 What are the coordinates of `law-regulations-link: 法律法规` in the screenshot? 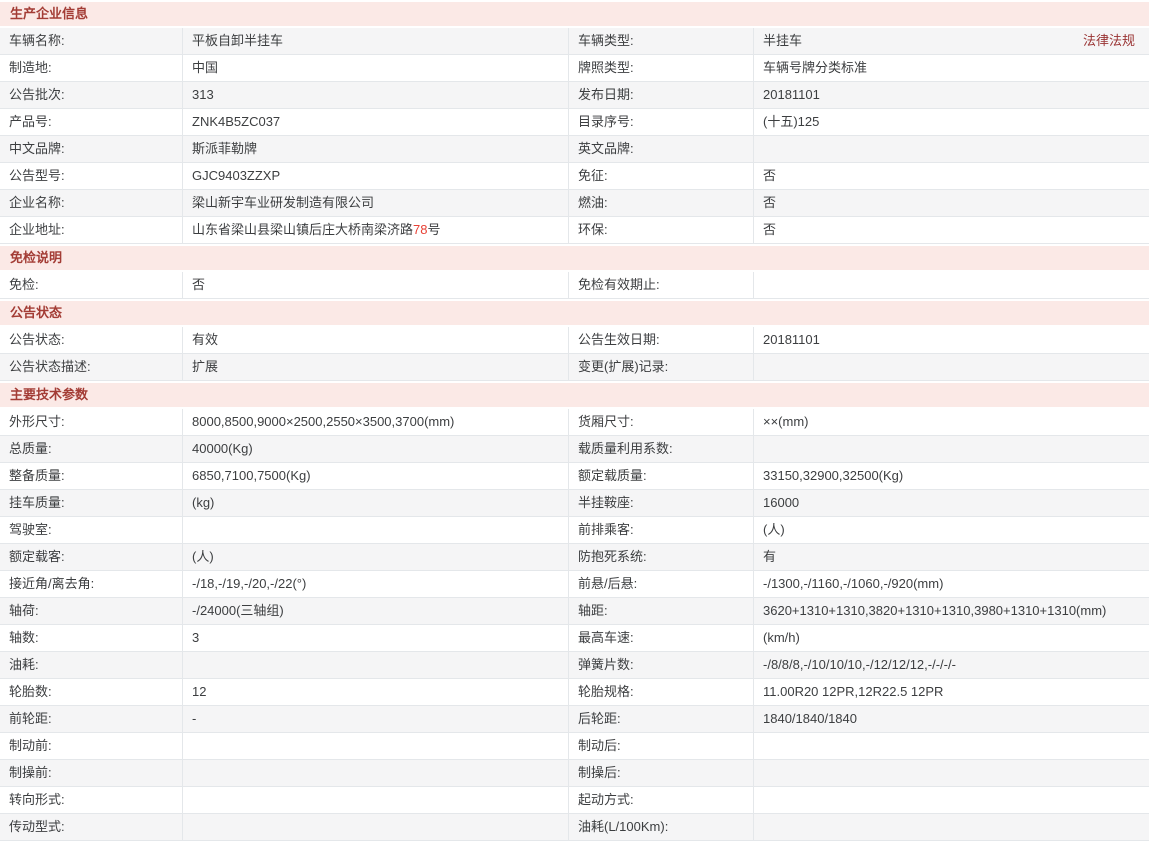 It's located at (1109, 41).